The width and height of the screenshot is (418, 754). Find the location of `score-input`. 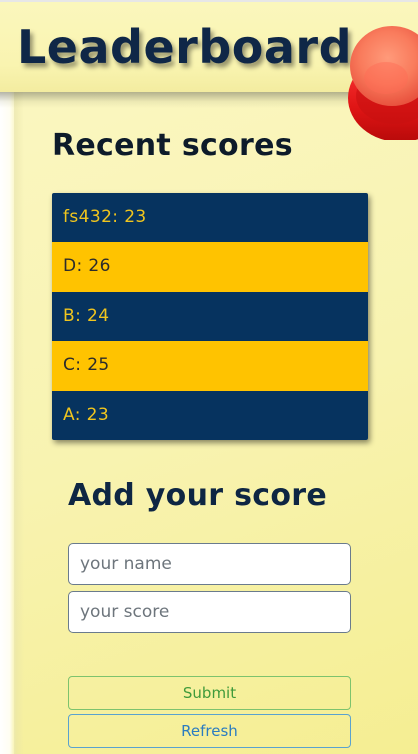

score-input is located at coordinates (209, 612).